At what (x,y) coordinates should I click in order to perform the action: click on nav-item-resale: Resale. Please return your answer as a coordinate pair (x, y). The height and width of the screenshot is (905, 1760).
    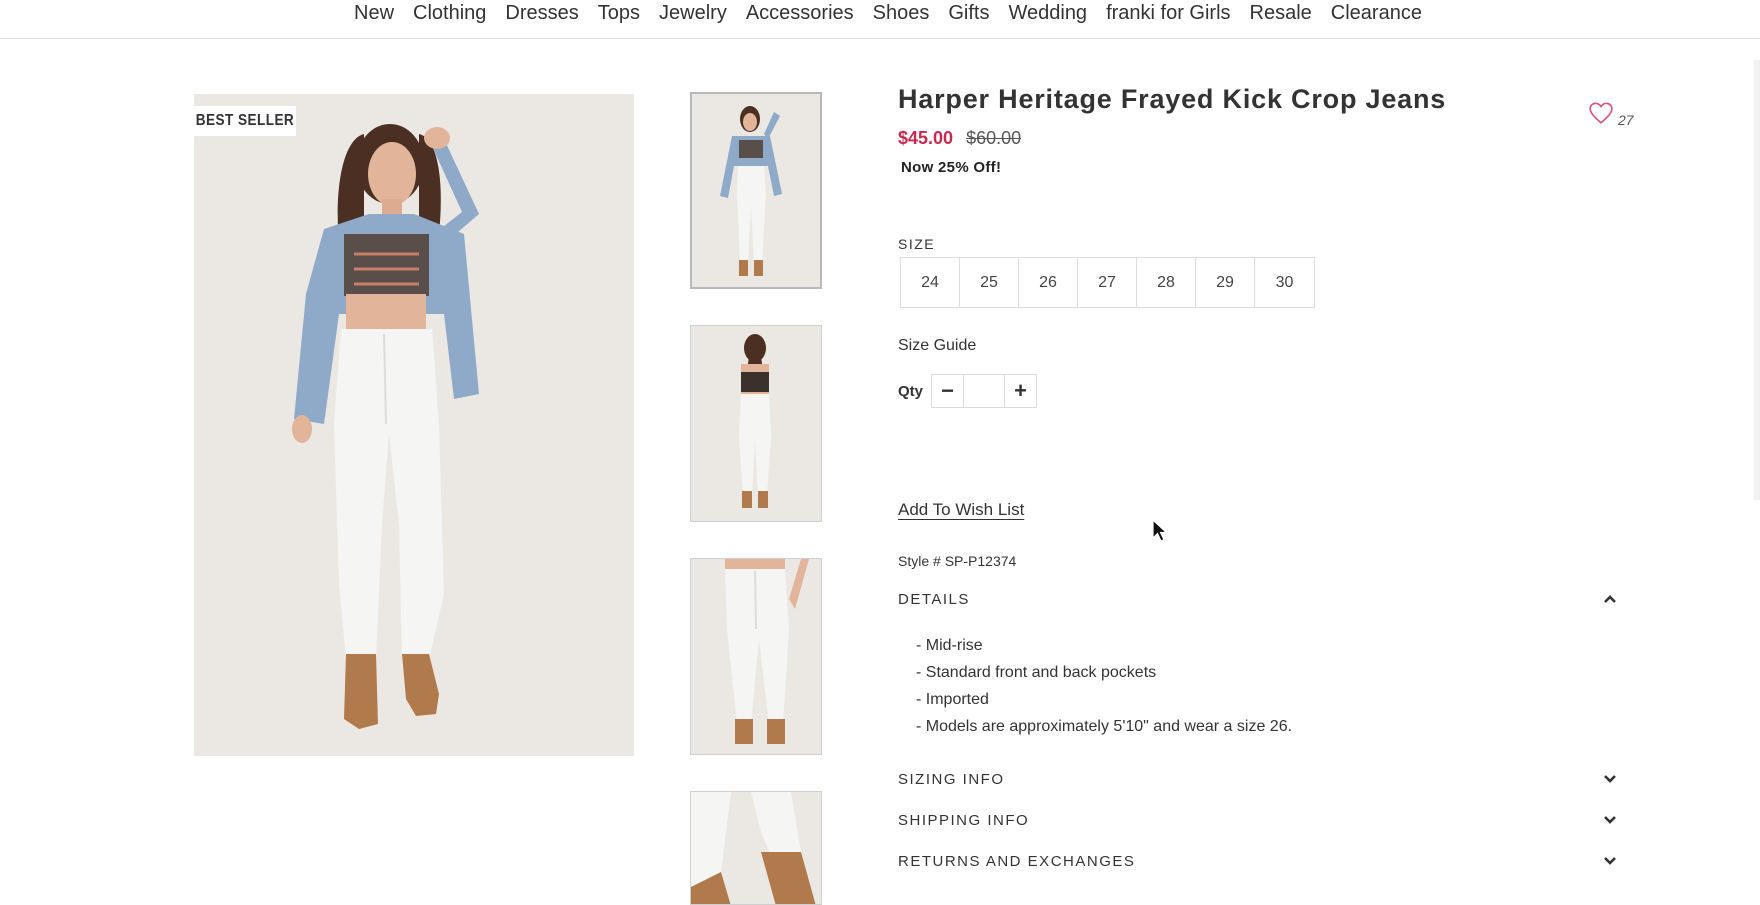
    Looking at the image, I should click on (1280, 13).